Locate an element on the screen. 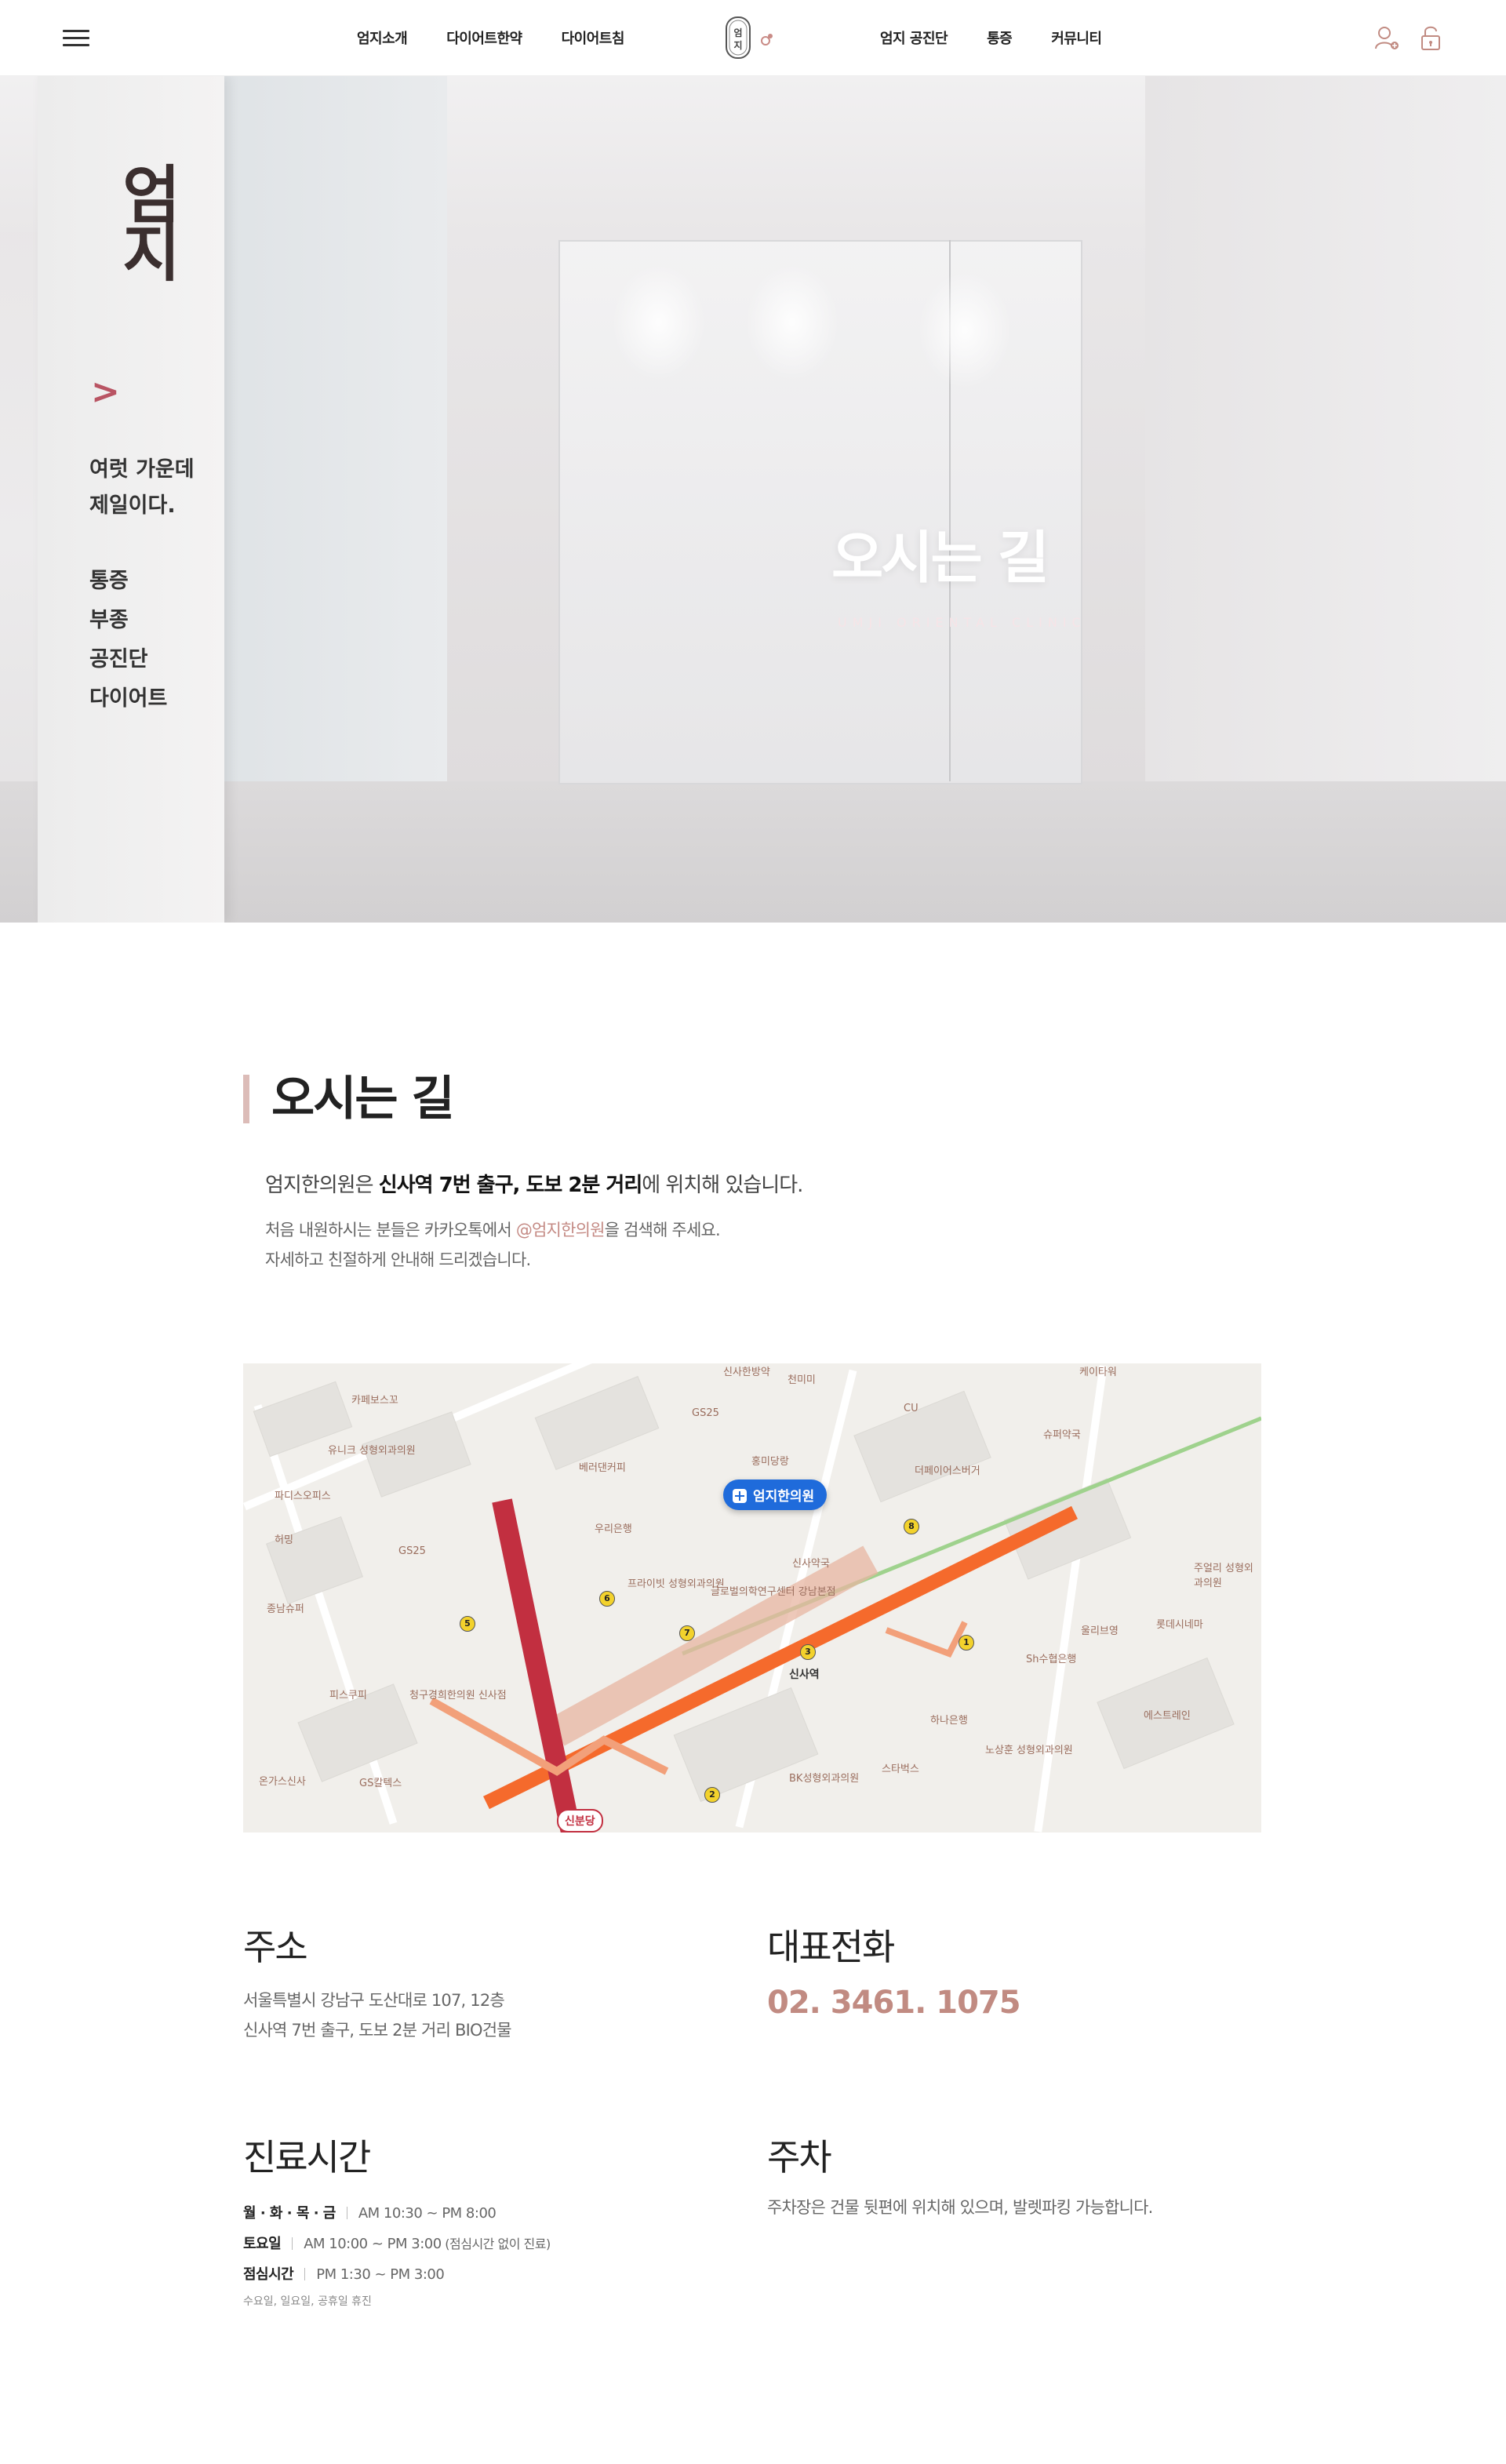  map-poi: 에스트레인 is located at coordinates (1168, 1716).